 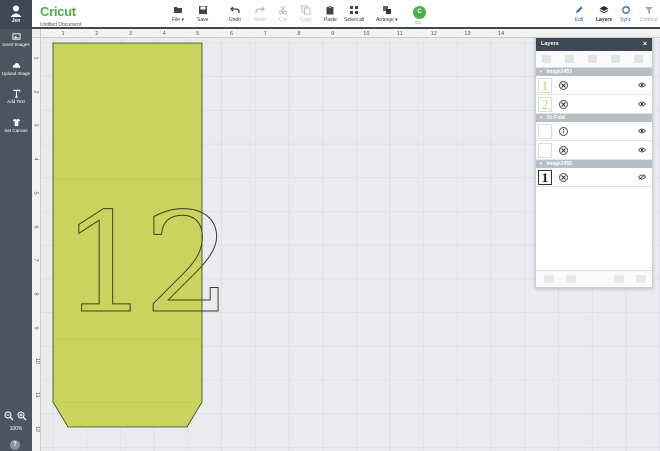 What do you see at coordinates (9, 416) in the screenshot?
I see `zoom-out-icon` at bounding box center [9, 416].